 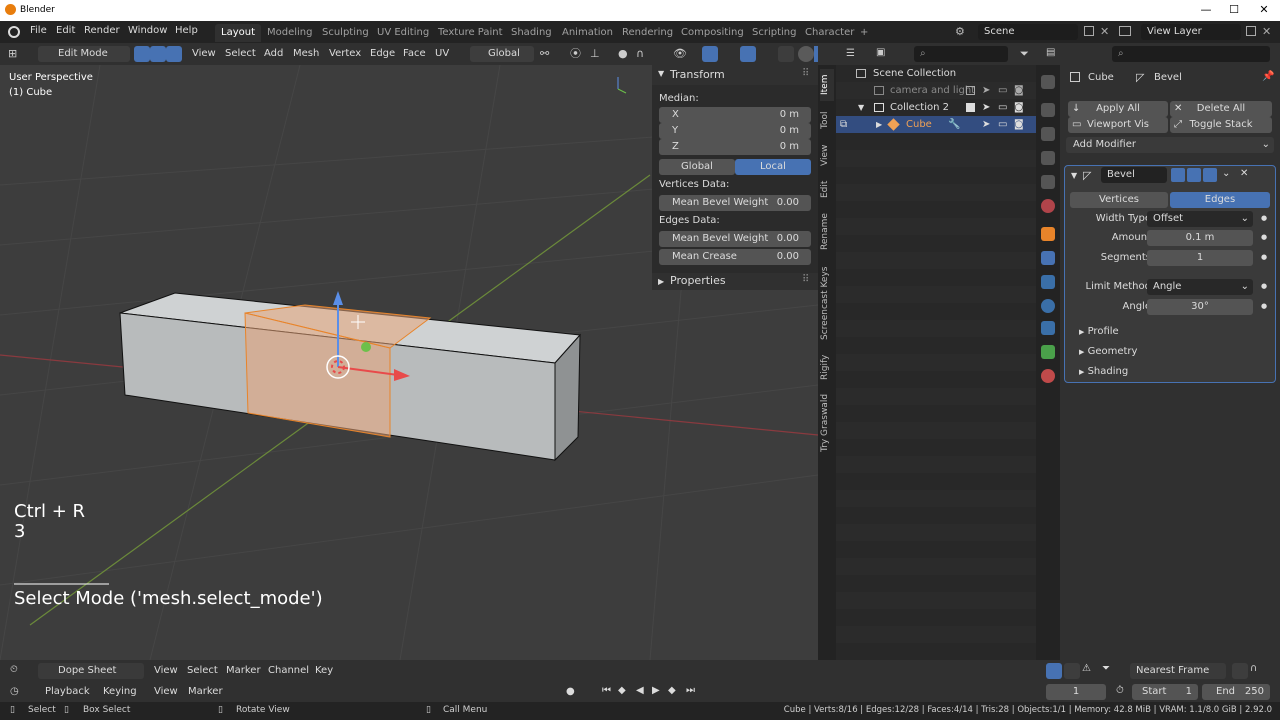 What do you see at coordinates (204, 54) in the screenshot?
I see `viewport-menu-view: View` at bounding box center [204, 54].